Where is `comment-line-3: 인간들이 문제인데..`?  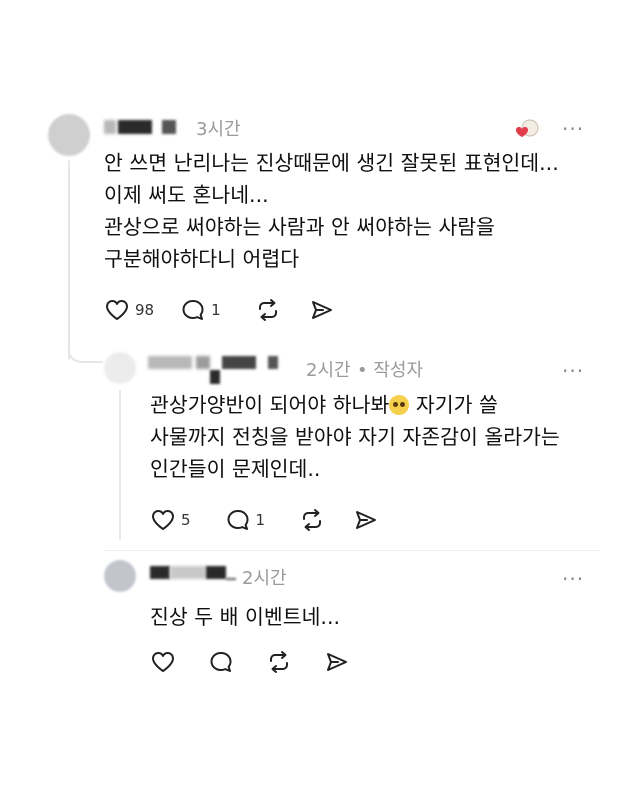 comment-line-3: 인간들이 문제인데.. is located at coordinates (235, 469).